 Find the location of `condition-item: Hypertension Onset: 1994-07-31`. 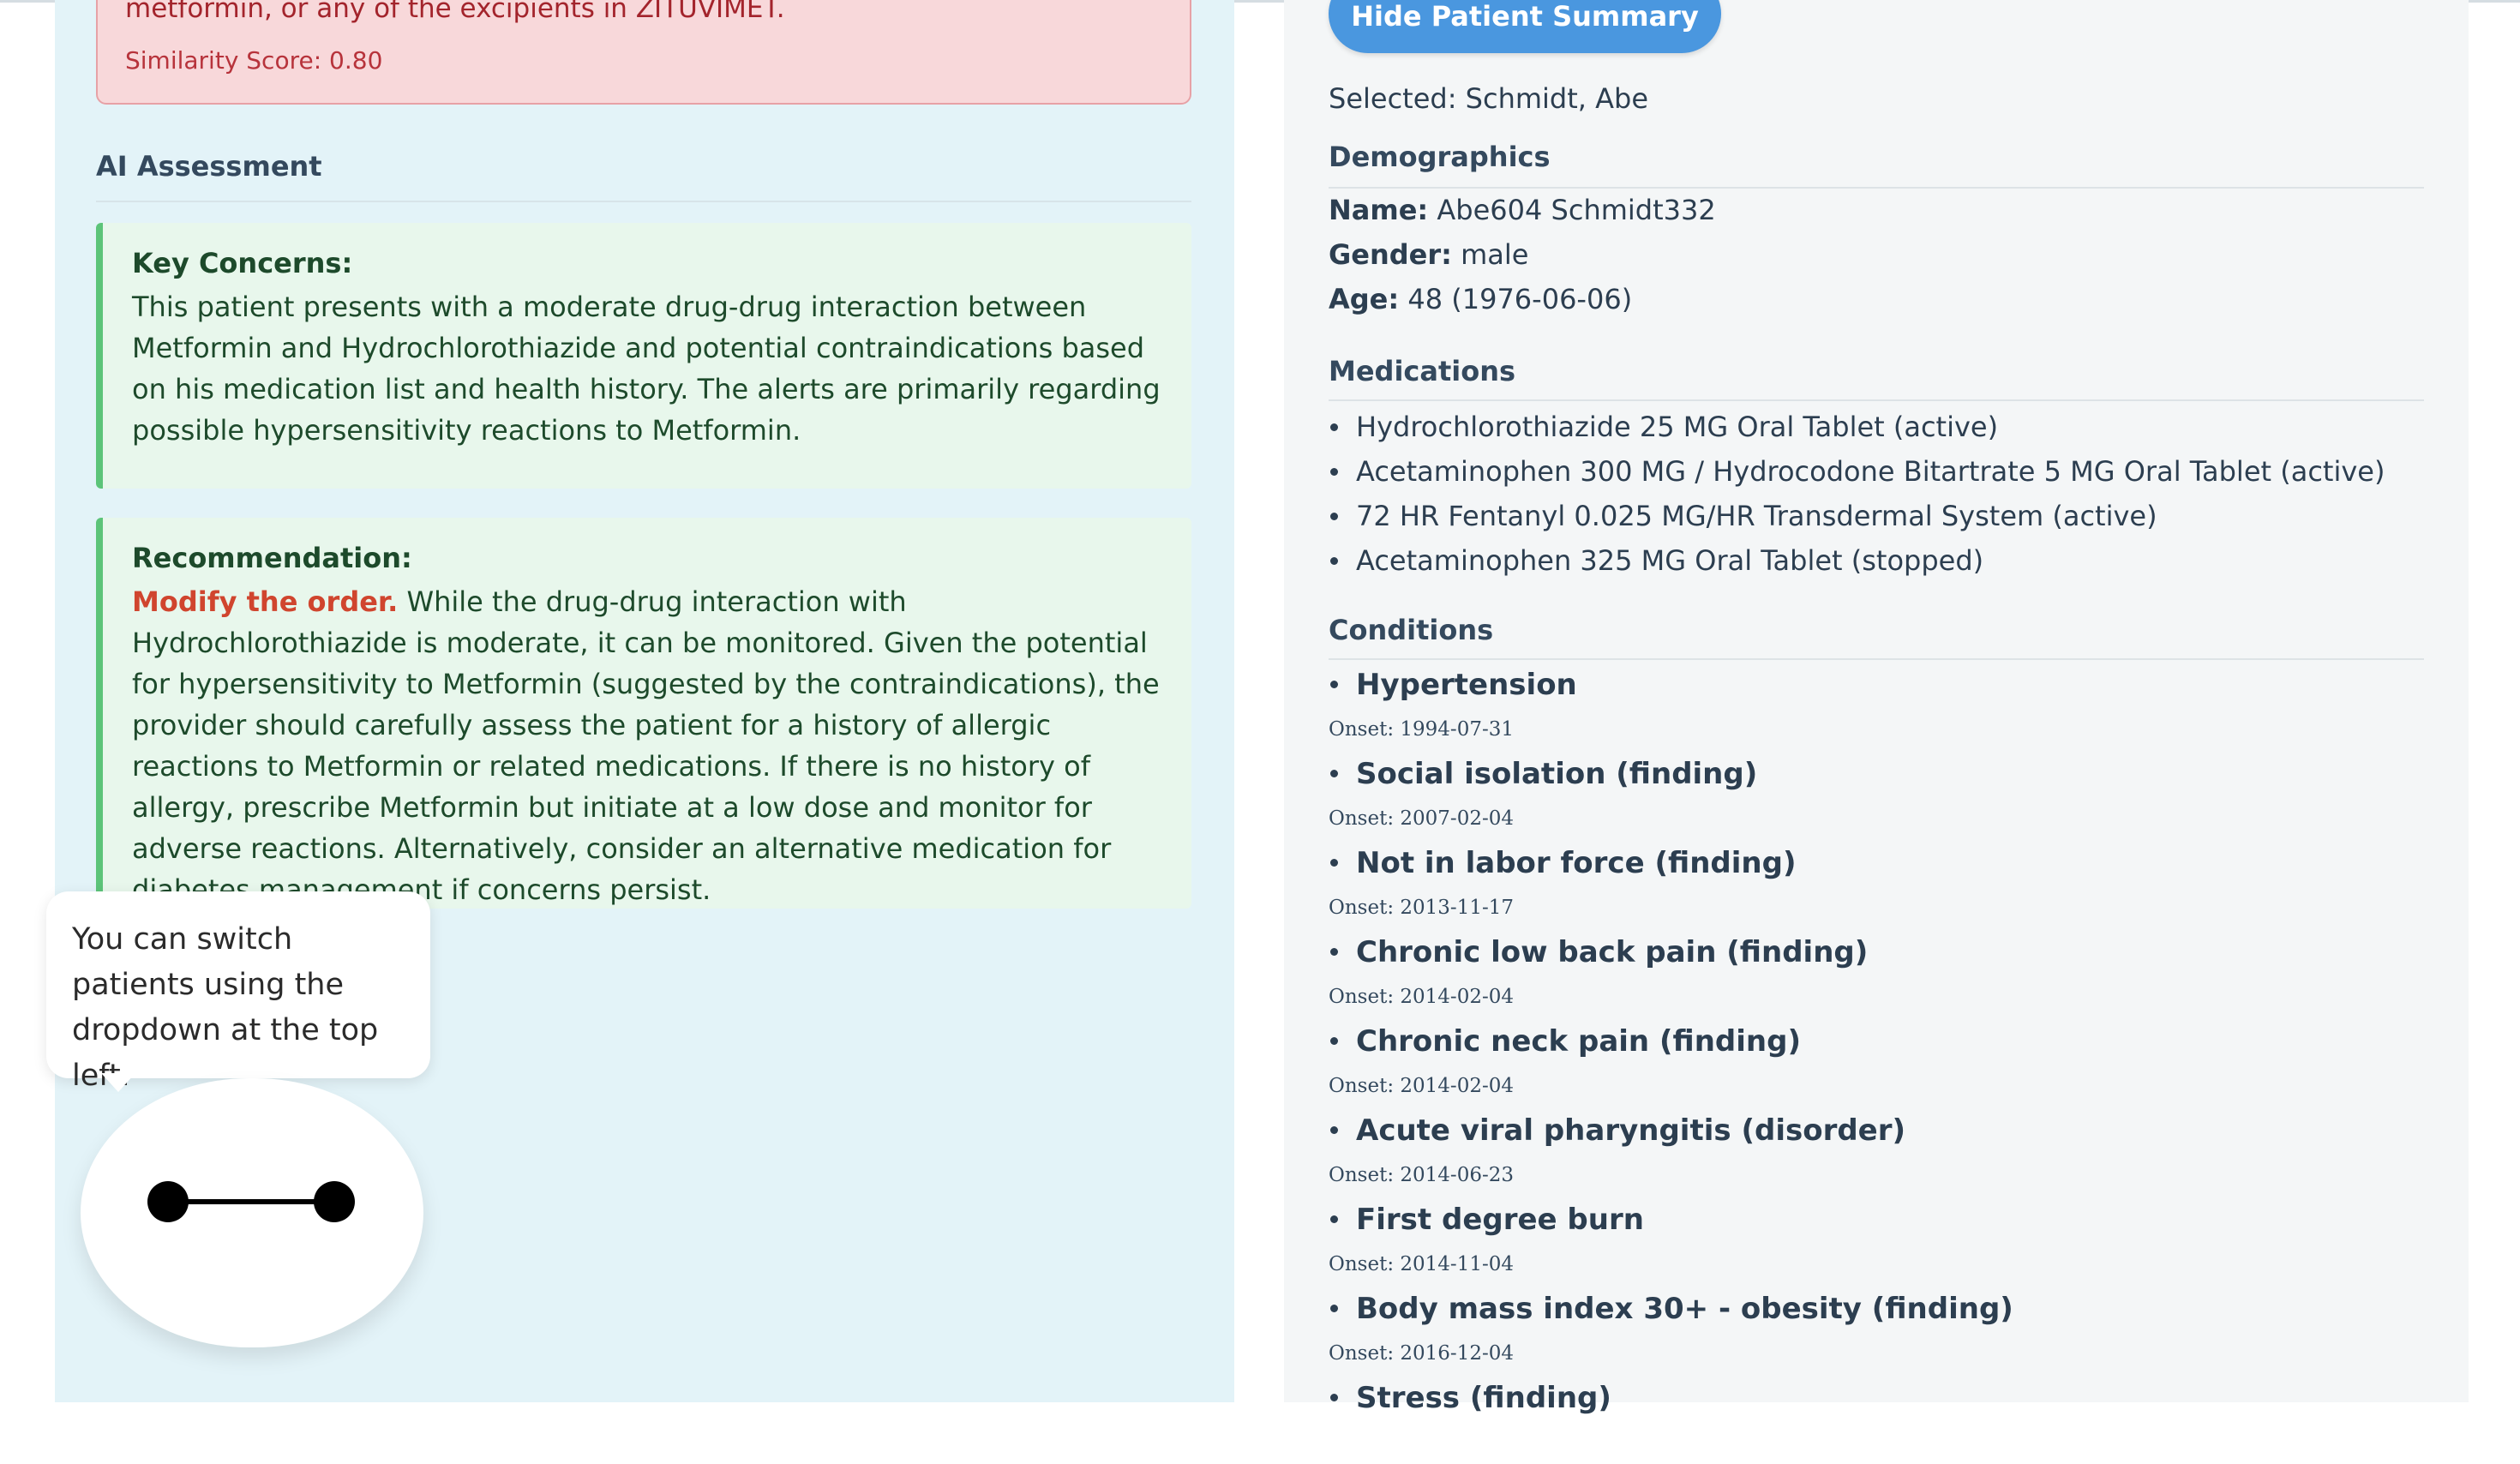

condition-item: Hypertension Onset: 1994-07-31 is located at coordinates (1671, 706).